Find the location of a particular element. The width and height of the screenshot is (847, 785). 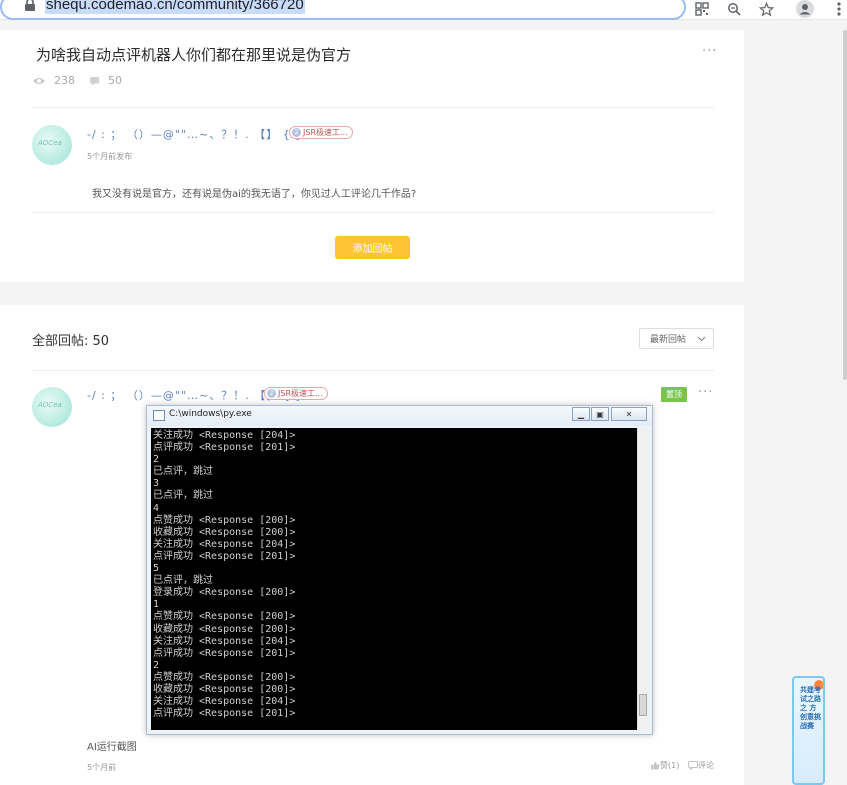

comment-count-icon is located at coordinates (94, 80).